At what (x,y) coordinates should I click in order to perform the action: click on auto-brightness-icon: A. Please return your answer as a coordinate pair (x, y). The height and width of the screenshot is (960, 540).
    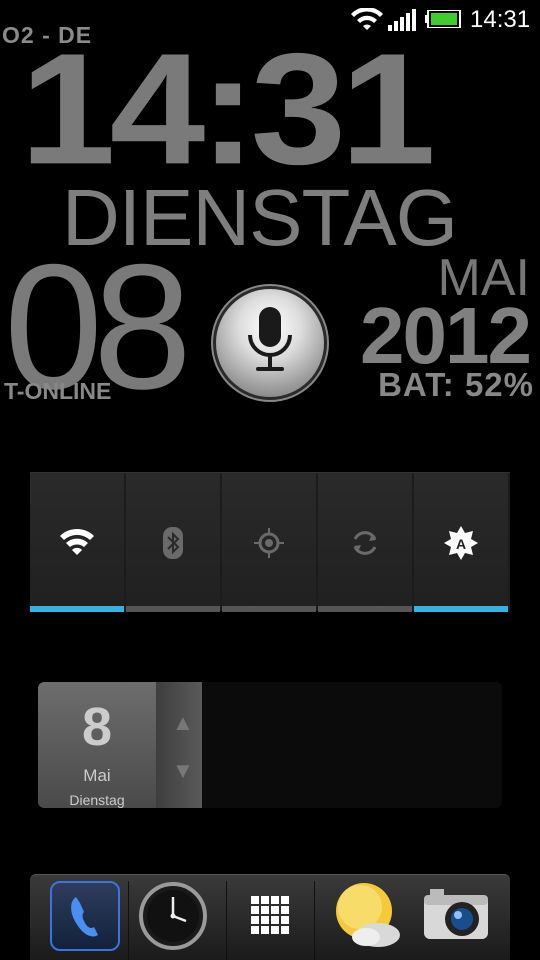
    Looking at the image, I should click on (461, 543).